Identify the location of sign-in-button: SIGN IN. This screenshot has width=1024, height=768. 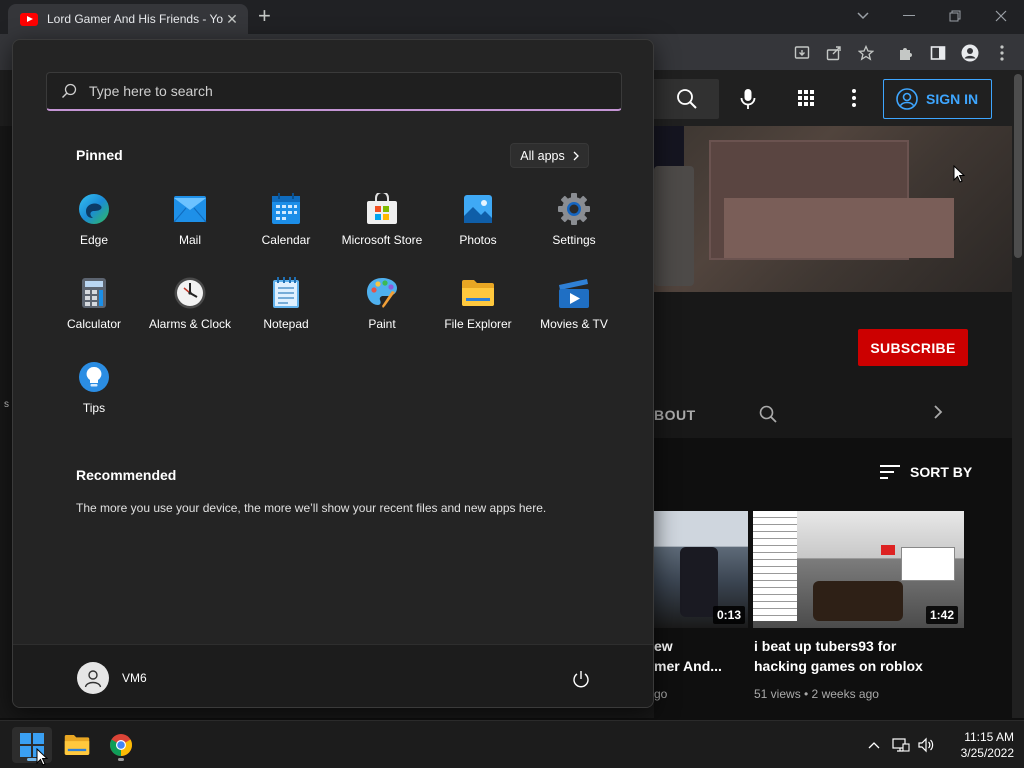
(937, 99).